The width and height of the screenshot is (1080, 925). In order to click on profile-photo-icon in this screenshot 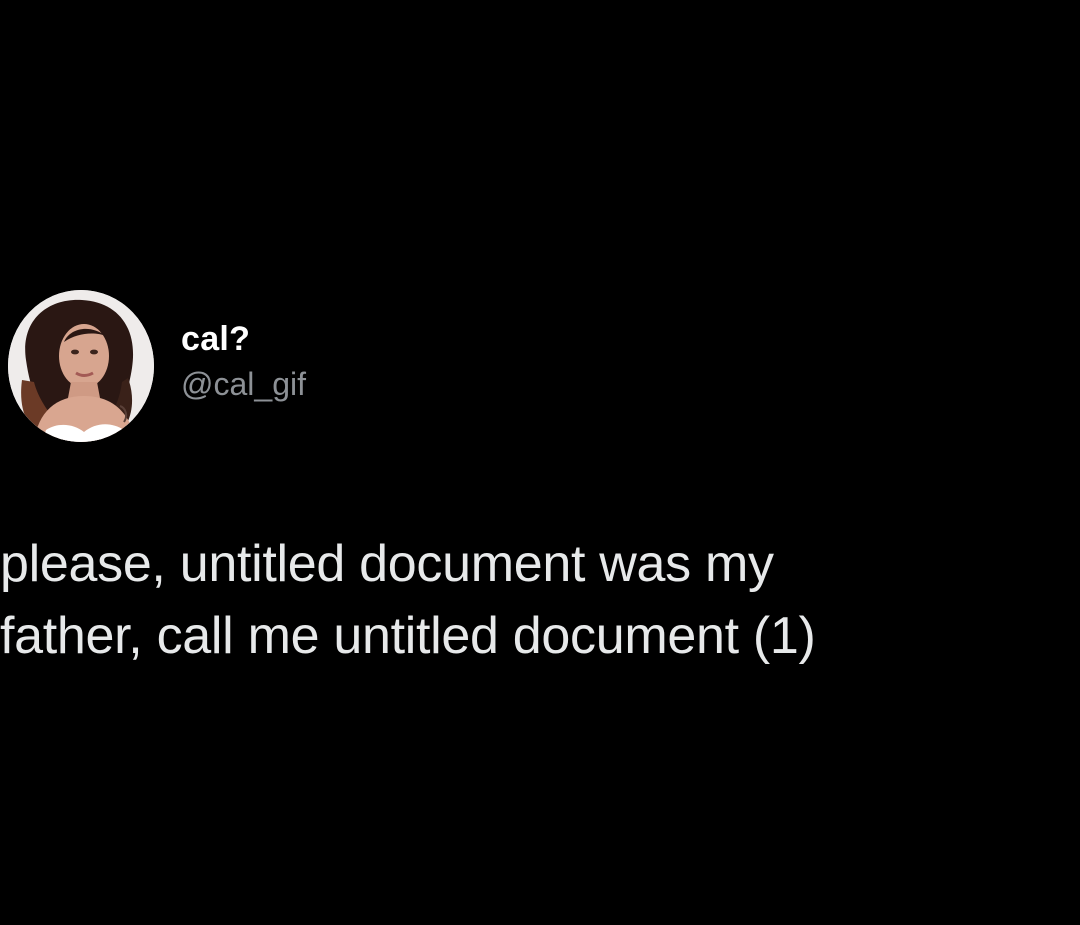, I will do `click(81, 366)`.